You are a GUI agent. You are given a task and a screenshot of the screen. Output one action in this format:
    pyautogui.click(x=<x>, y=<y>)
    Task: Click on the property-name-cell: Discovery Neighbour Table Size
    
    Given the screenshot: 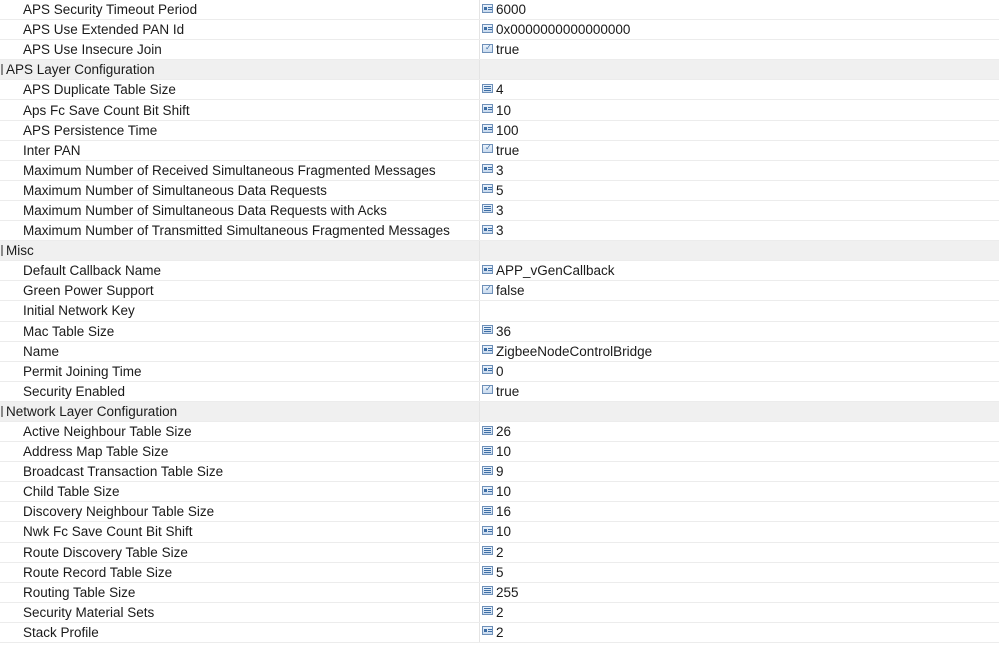 What is the action you would take?
    pyautogui.click(x=240, y=512)
    